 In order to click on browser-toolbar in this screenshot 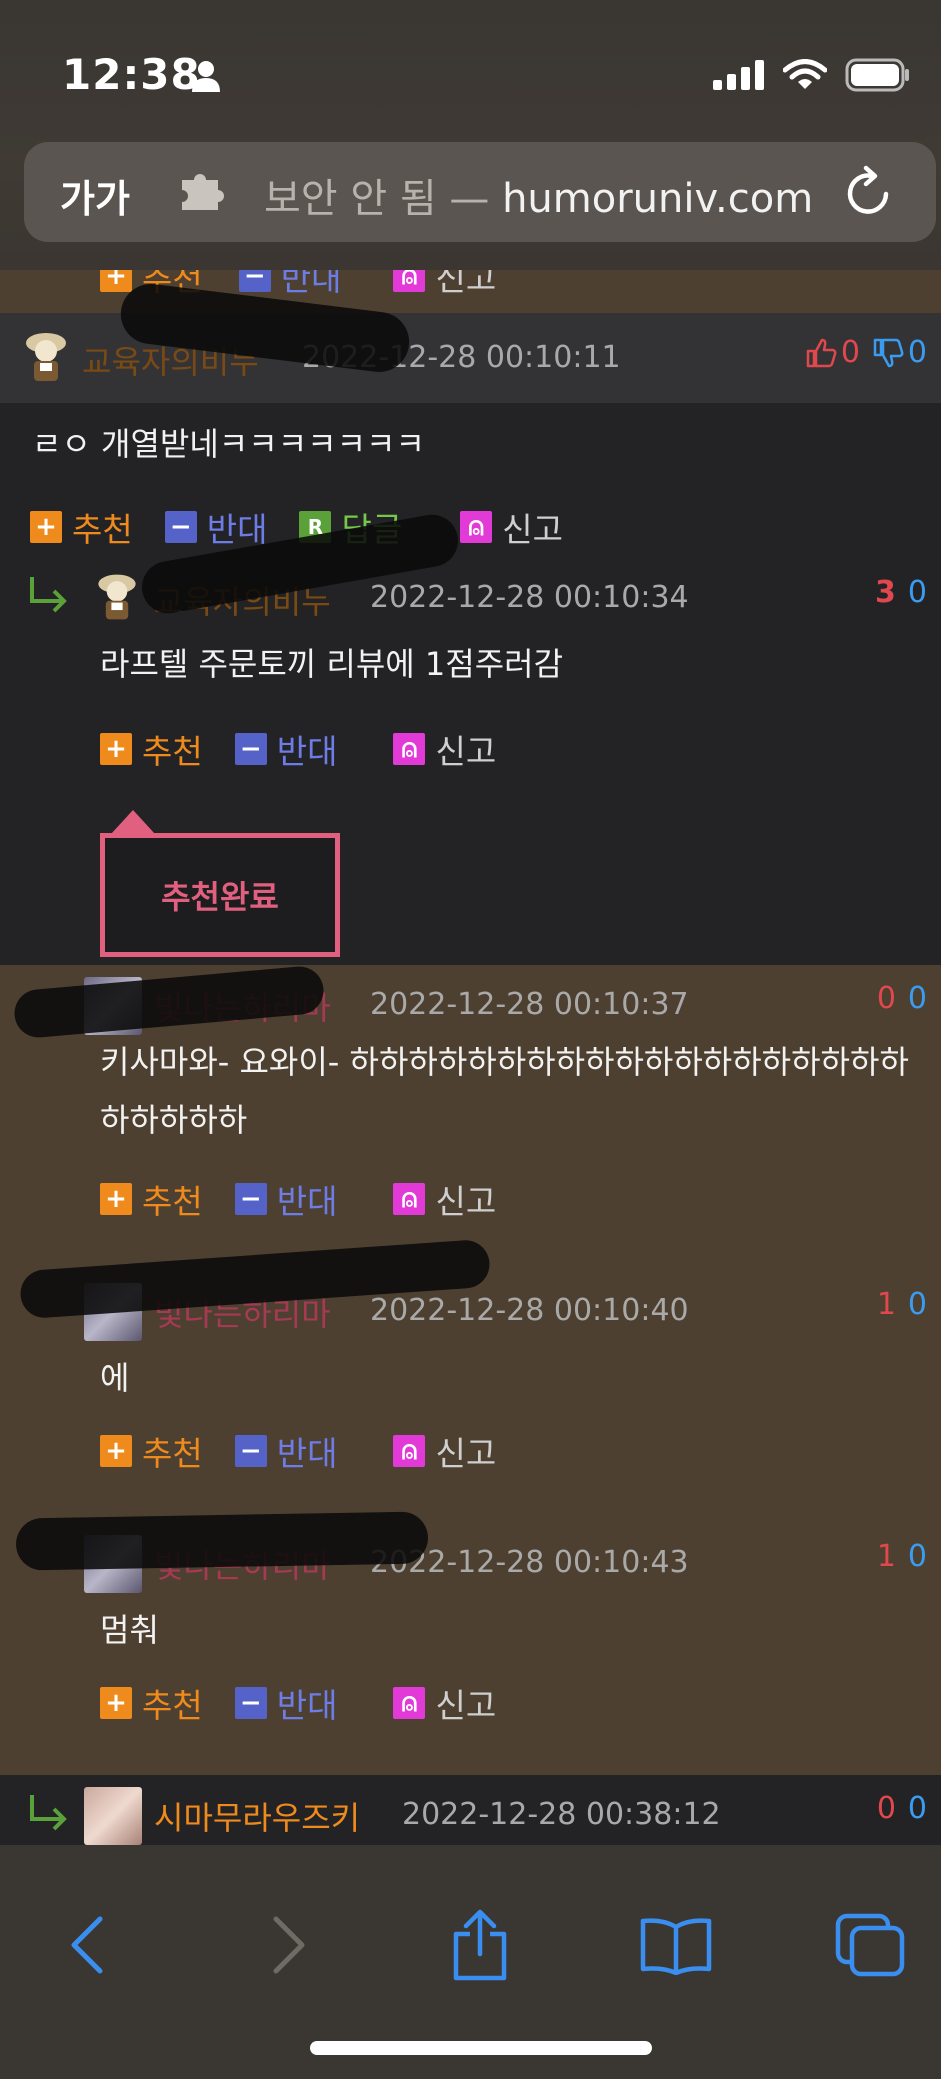, I will do `click(470, 1962)`.